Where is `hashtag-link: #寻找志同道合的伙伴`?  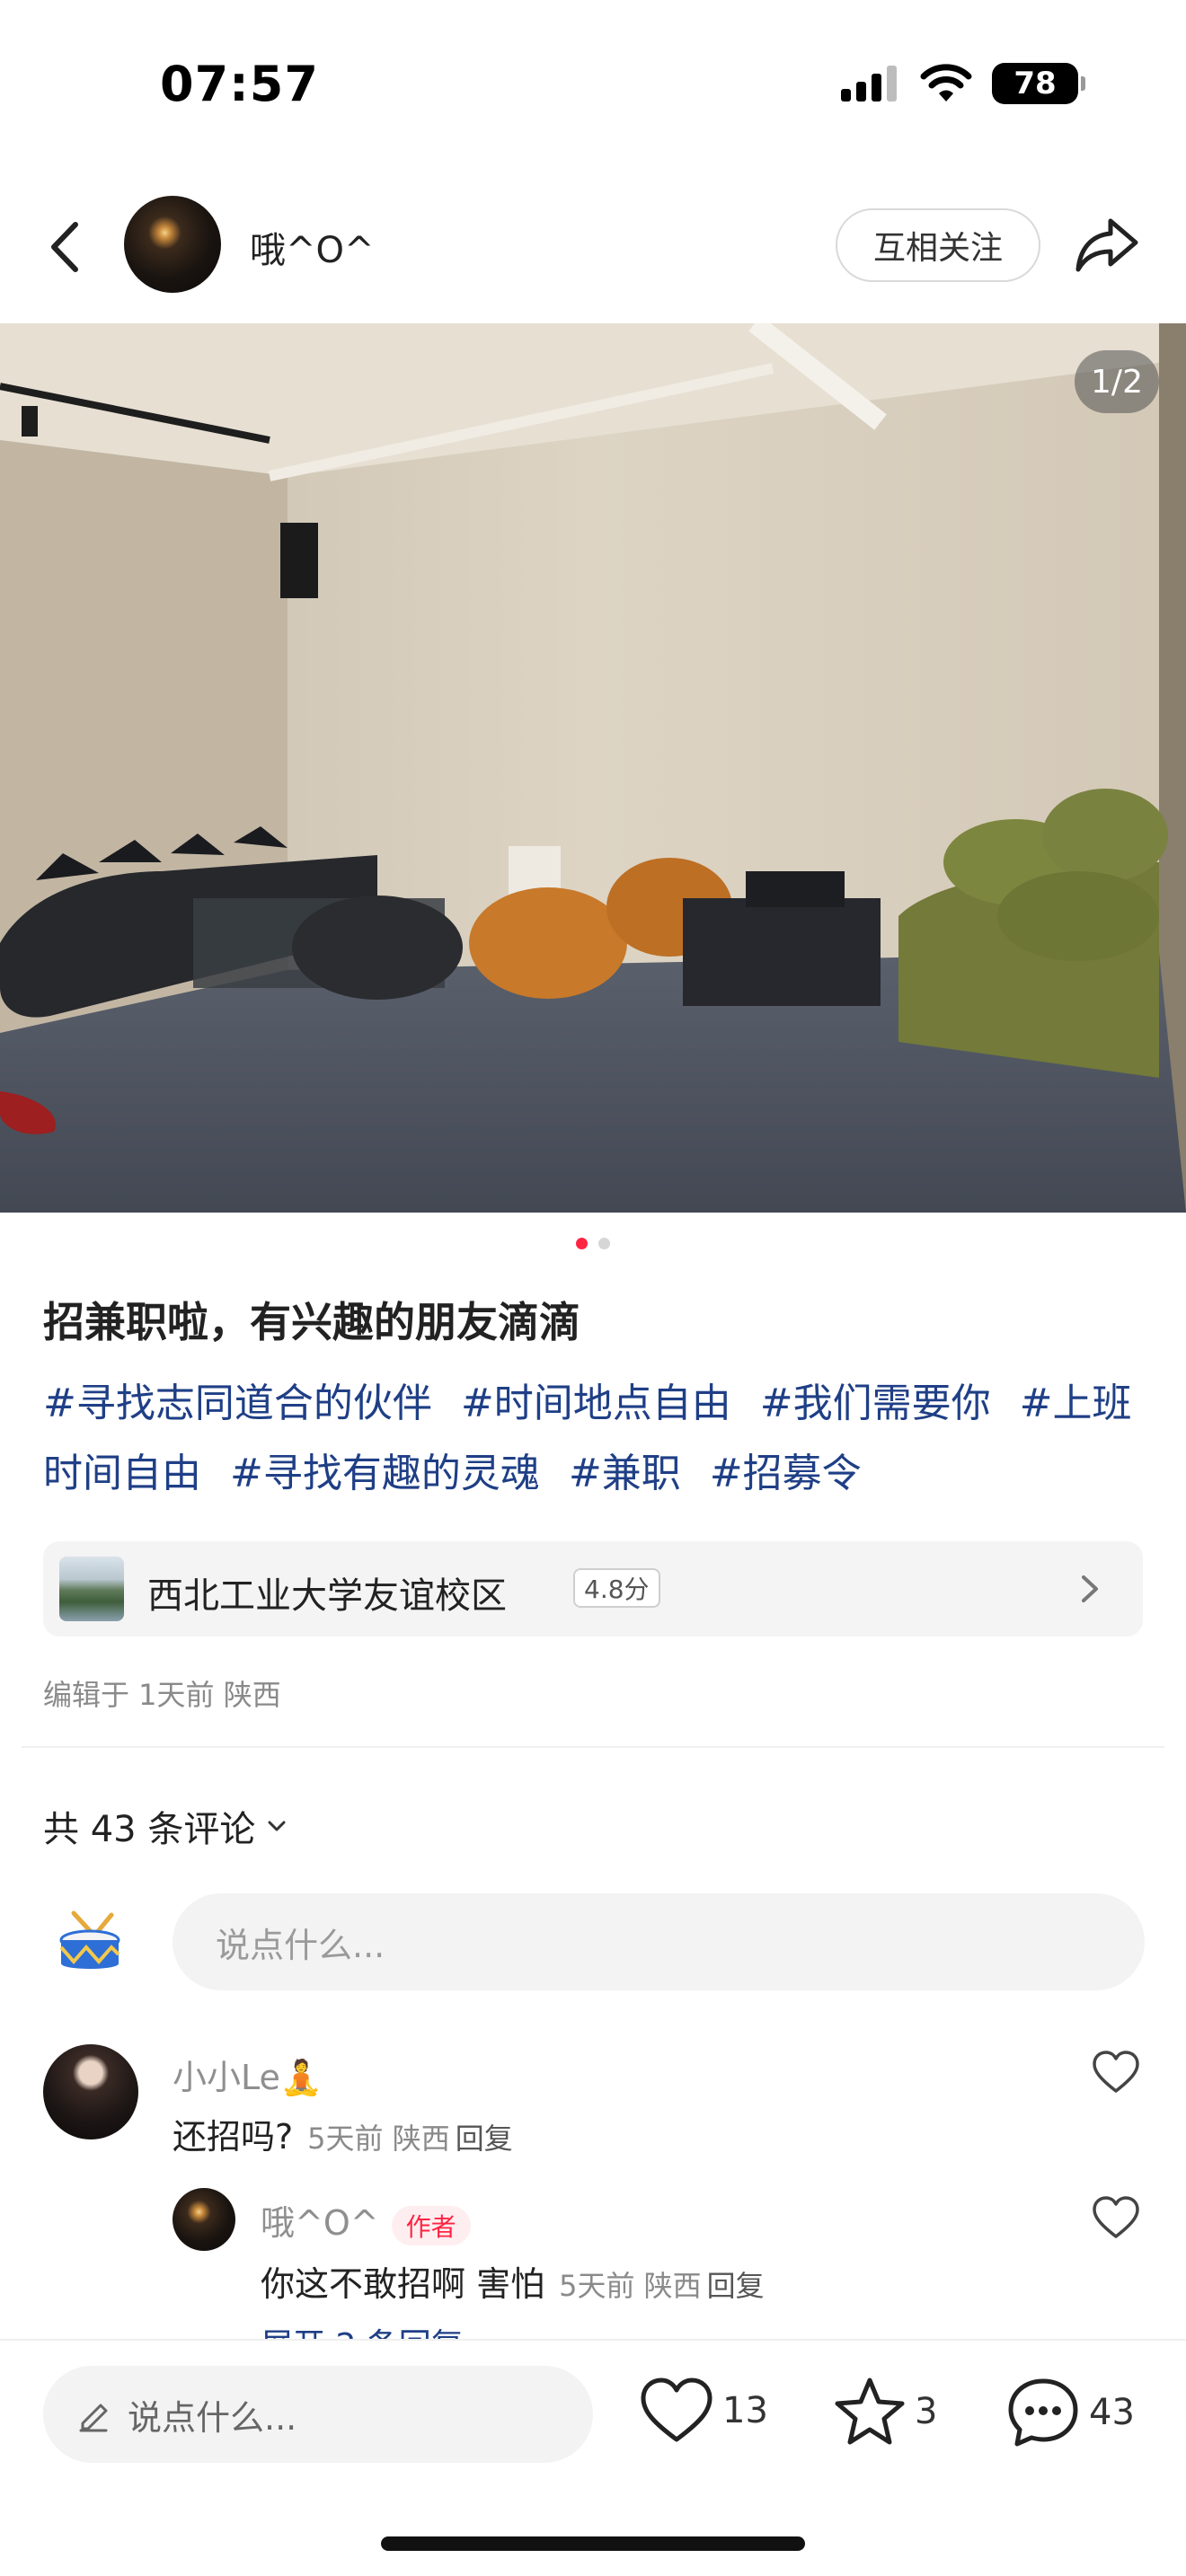 hashtag-link: #寻找志同道合的伙伴 is located at coordinates (237, 1403).